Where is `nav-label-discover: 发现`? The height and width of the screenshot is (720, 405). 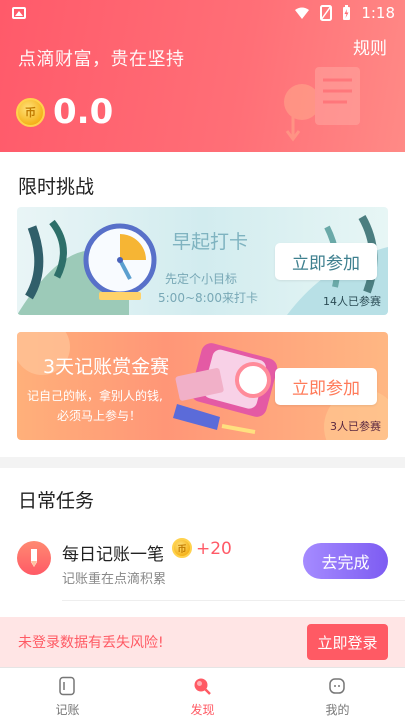
nav-label-discover: 发现 is located at coordinates (202, 710).